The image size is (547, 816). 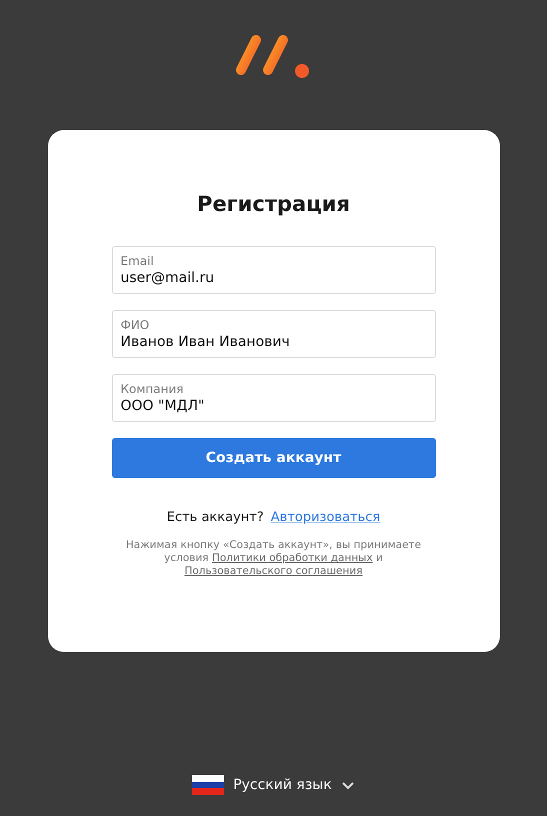 What do you see at coordinates (292, 558) in the screenshot?
I see `terms-link: Политики обработки данных` at bounding box center [292, 558].